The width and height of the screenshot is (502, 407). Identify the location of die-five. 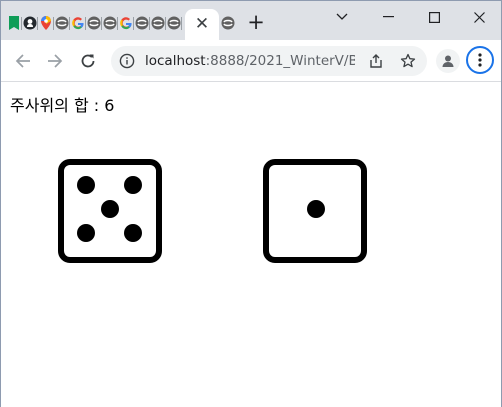
(110, 211).